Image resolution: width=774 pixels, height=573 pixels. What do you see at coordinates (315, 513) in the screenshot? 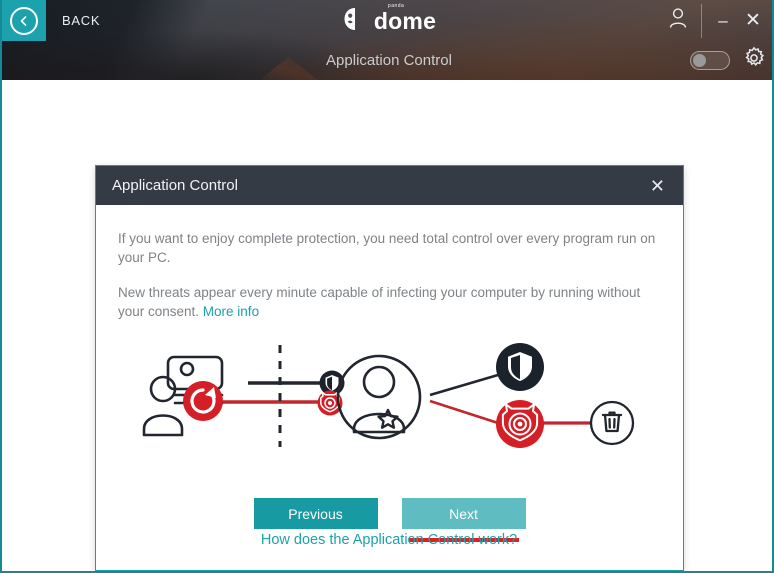
I see `previous-button: Previous` at bounding box center [315, 513].